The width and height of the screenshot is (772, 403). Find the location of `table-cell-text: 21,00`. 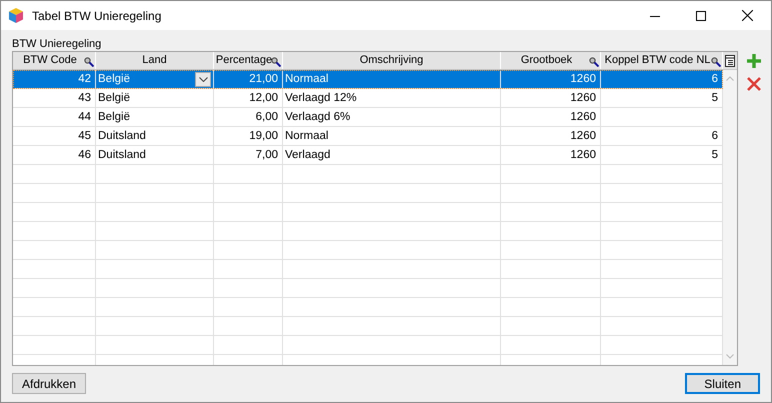

table-cell-text: 21,00 is located at coordinates (263, 79).